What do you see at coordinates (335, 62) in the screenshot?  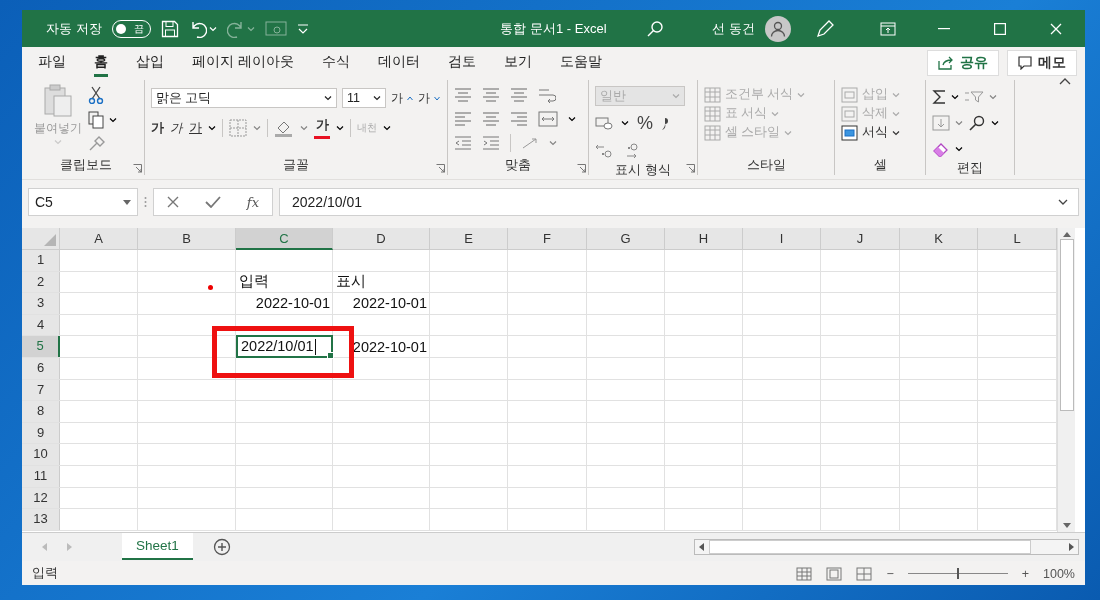 I see `ribbon-tab: 수식` at bounding box center [335, 62].